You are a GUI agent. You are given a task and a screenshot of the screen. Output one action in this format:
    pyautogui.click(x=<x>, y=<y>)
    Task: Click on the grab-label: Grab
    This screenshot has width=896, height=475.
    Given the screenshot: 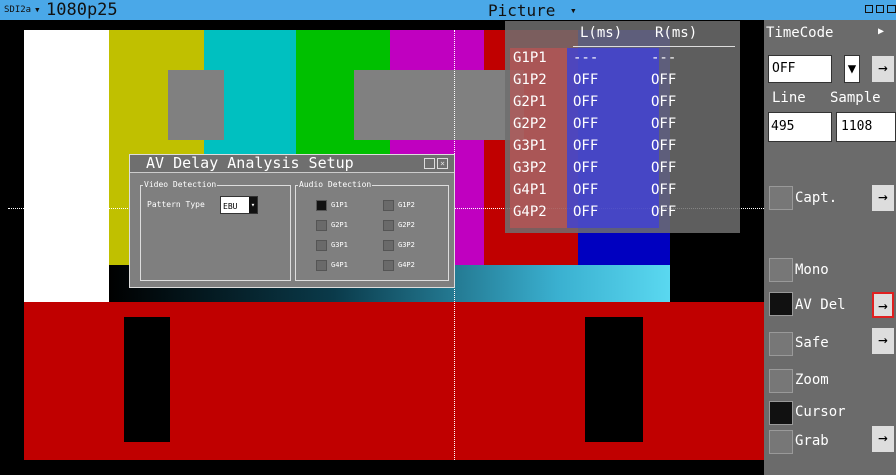 What is the action you would take?
    pyautogui.click(x=812, y=441)
    